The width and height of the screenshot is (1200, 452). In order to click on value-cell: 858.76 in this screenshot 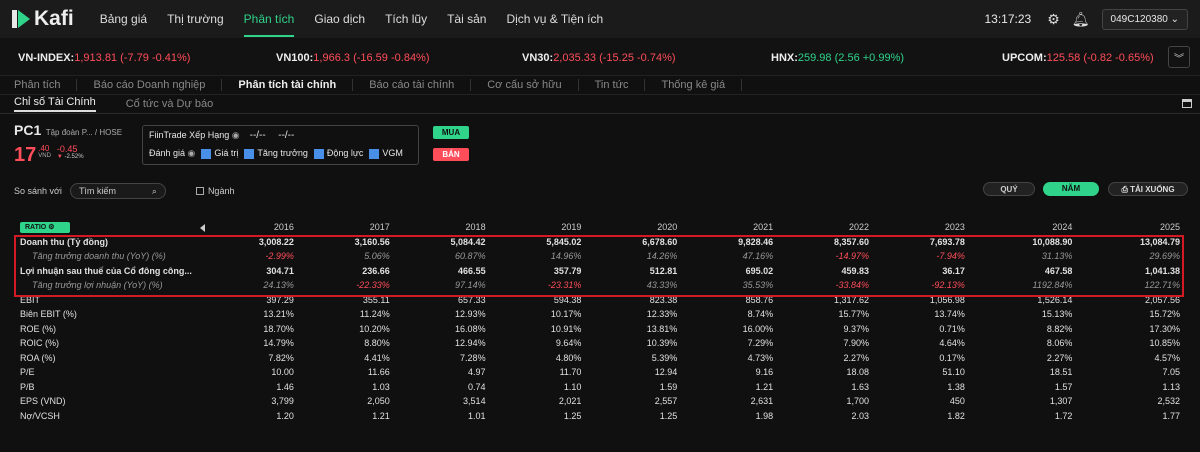, I will do `click(759, 299)`.